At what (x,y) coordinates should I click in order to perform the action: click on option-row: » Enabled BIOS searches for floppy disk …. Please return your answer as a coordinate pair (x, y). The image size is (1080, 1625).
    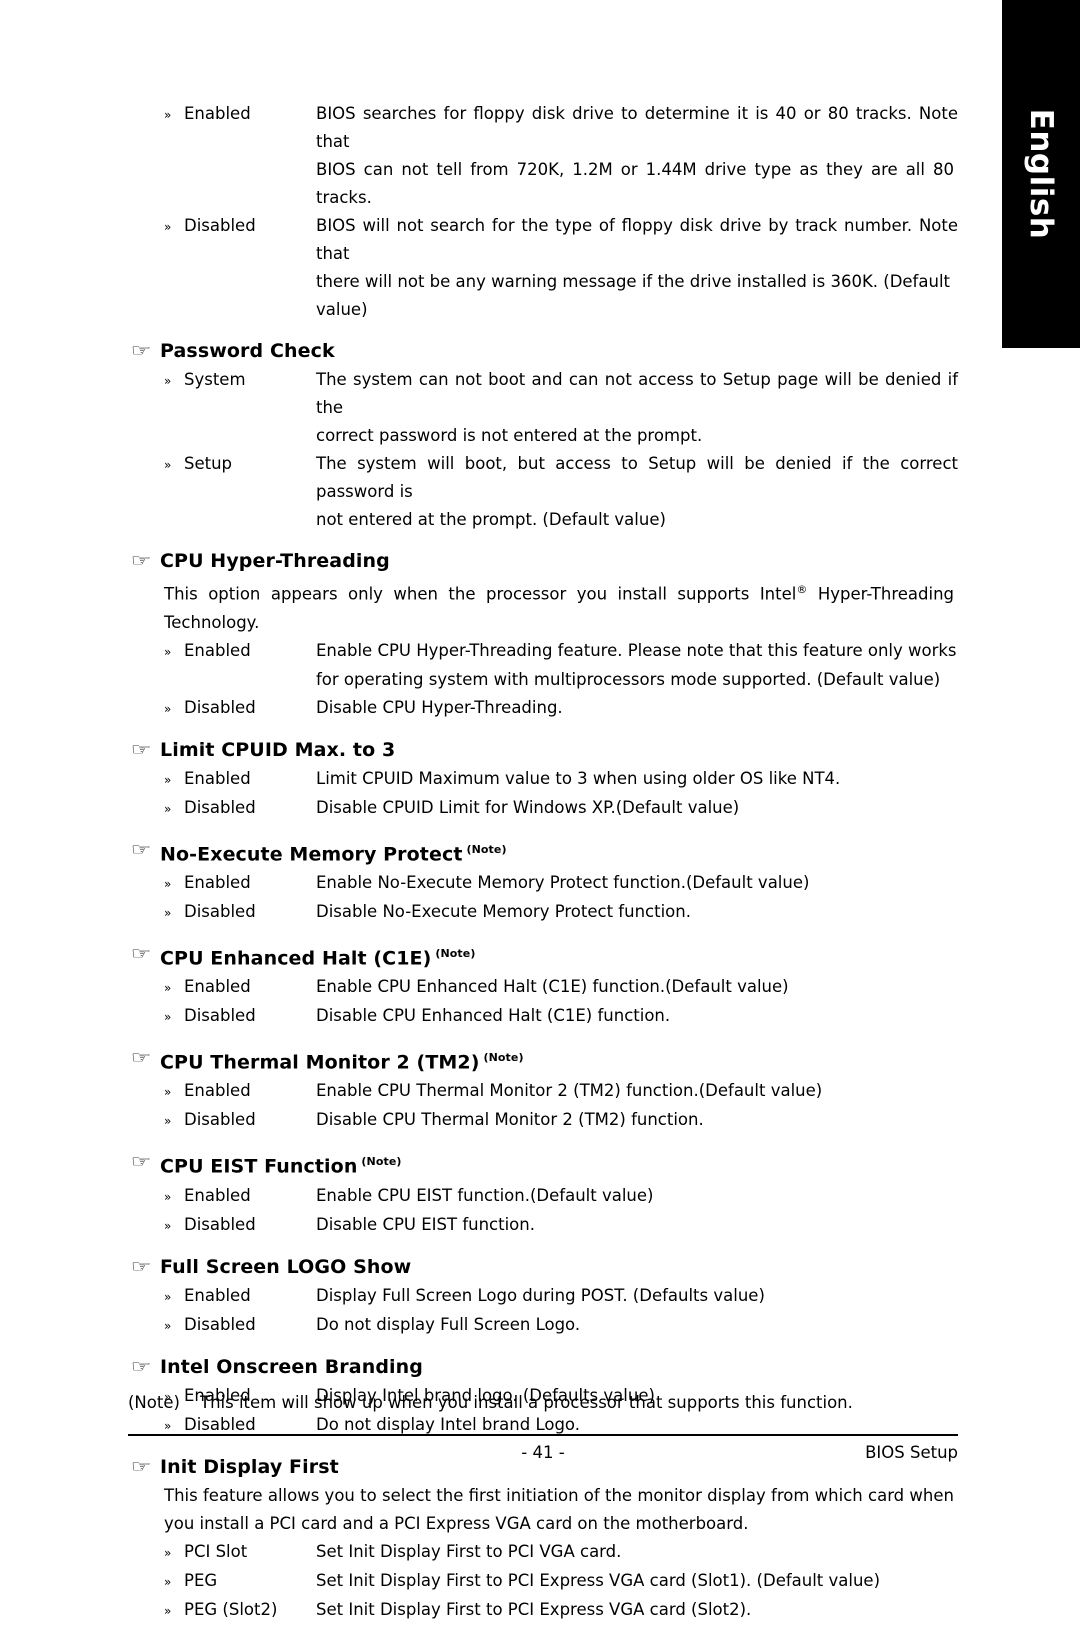
    Looking at the image, I should click on (561, 128).